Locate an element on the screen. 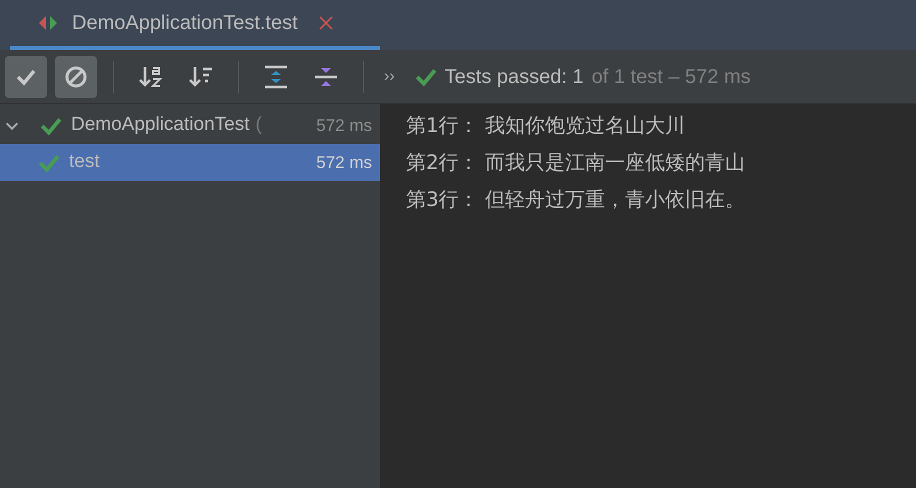 Image resolution: width=916 pixels, height=488 pixels. status-detail: of 1 test – 572 ms is located at coordinates (671, 77).